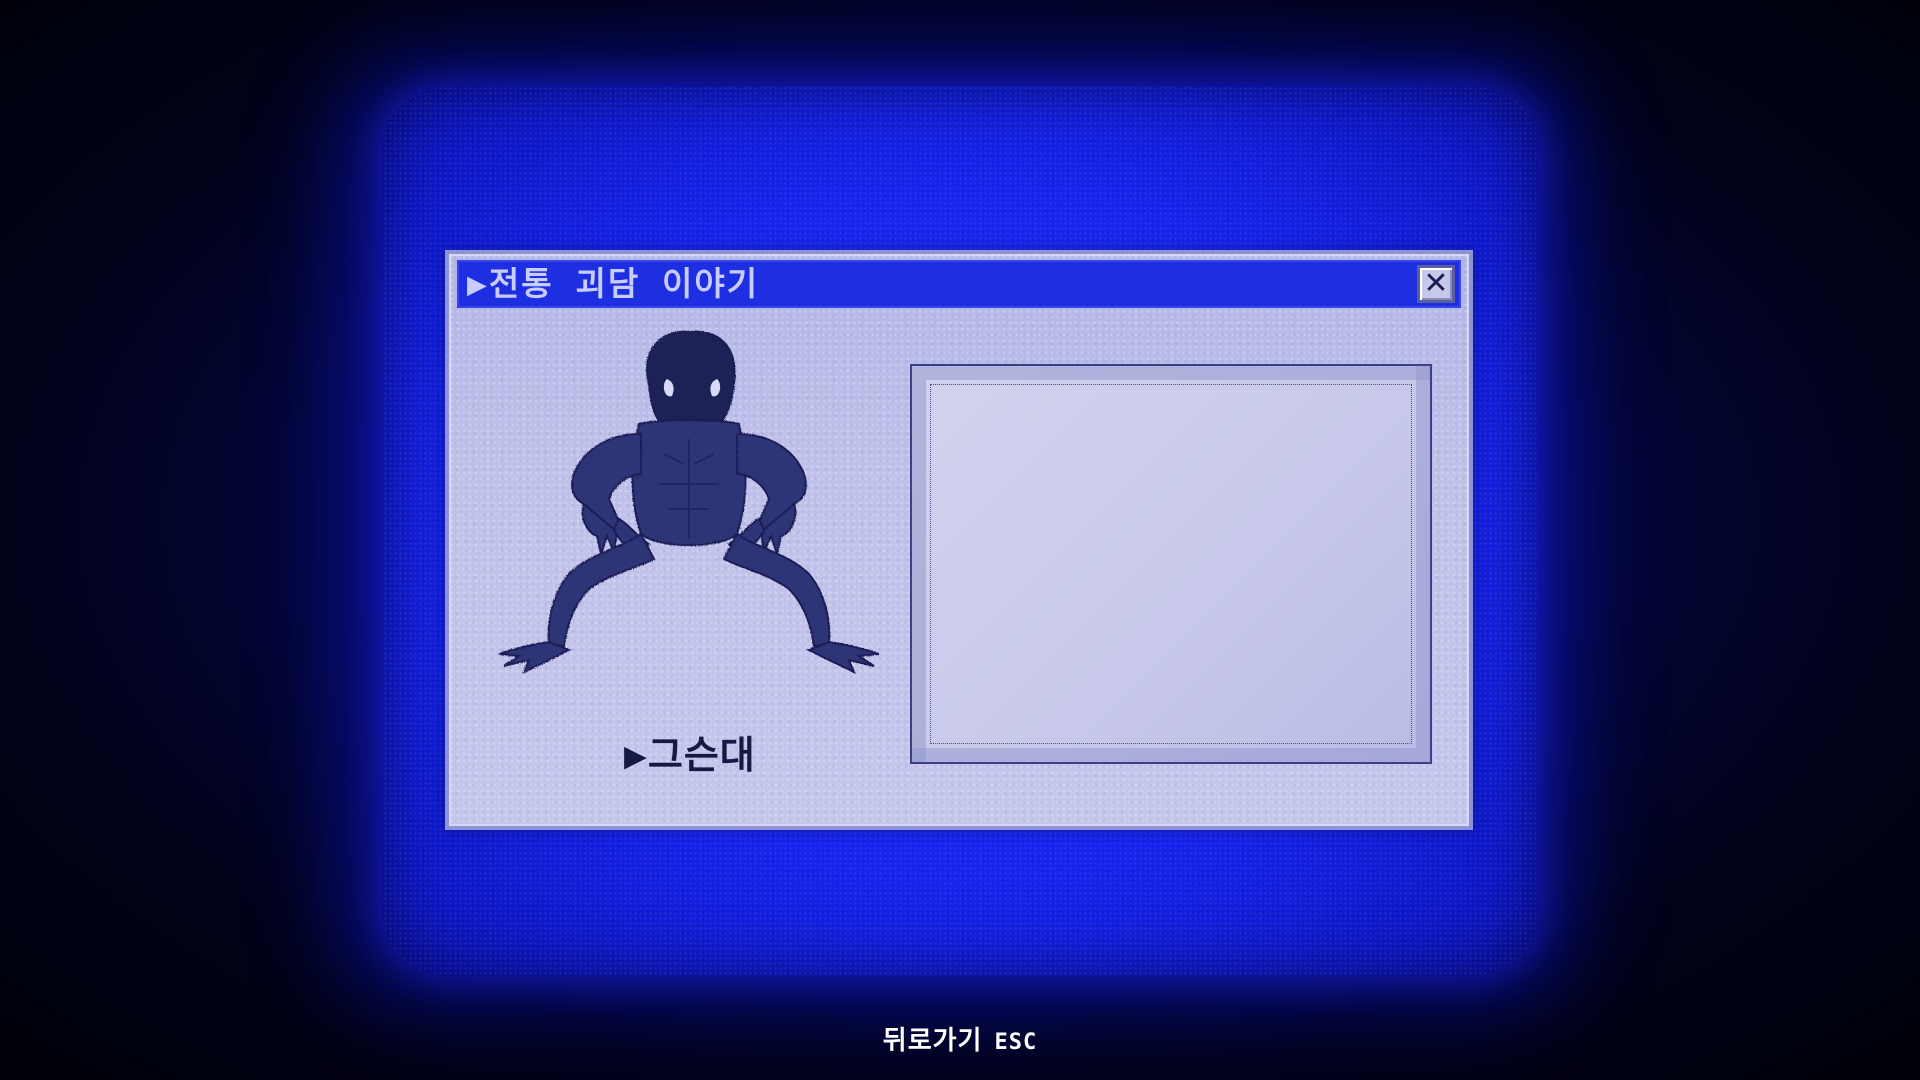 This screenshot has height=1080, width=1920. I want to click on description-panel, so click(1171, 564).